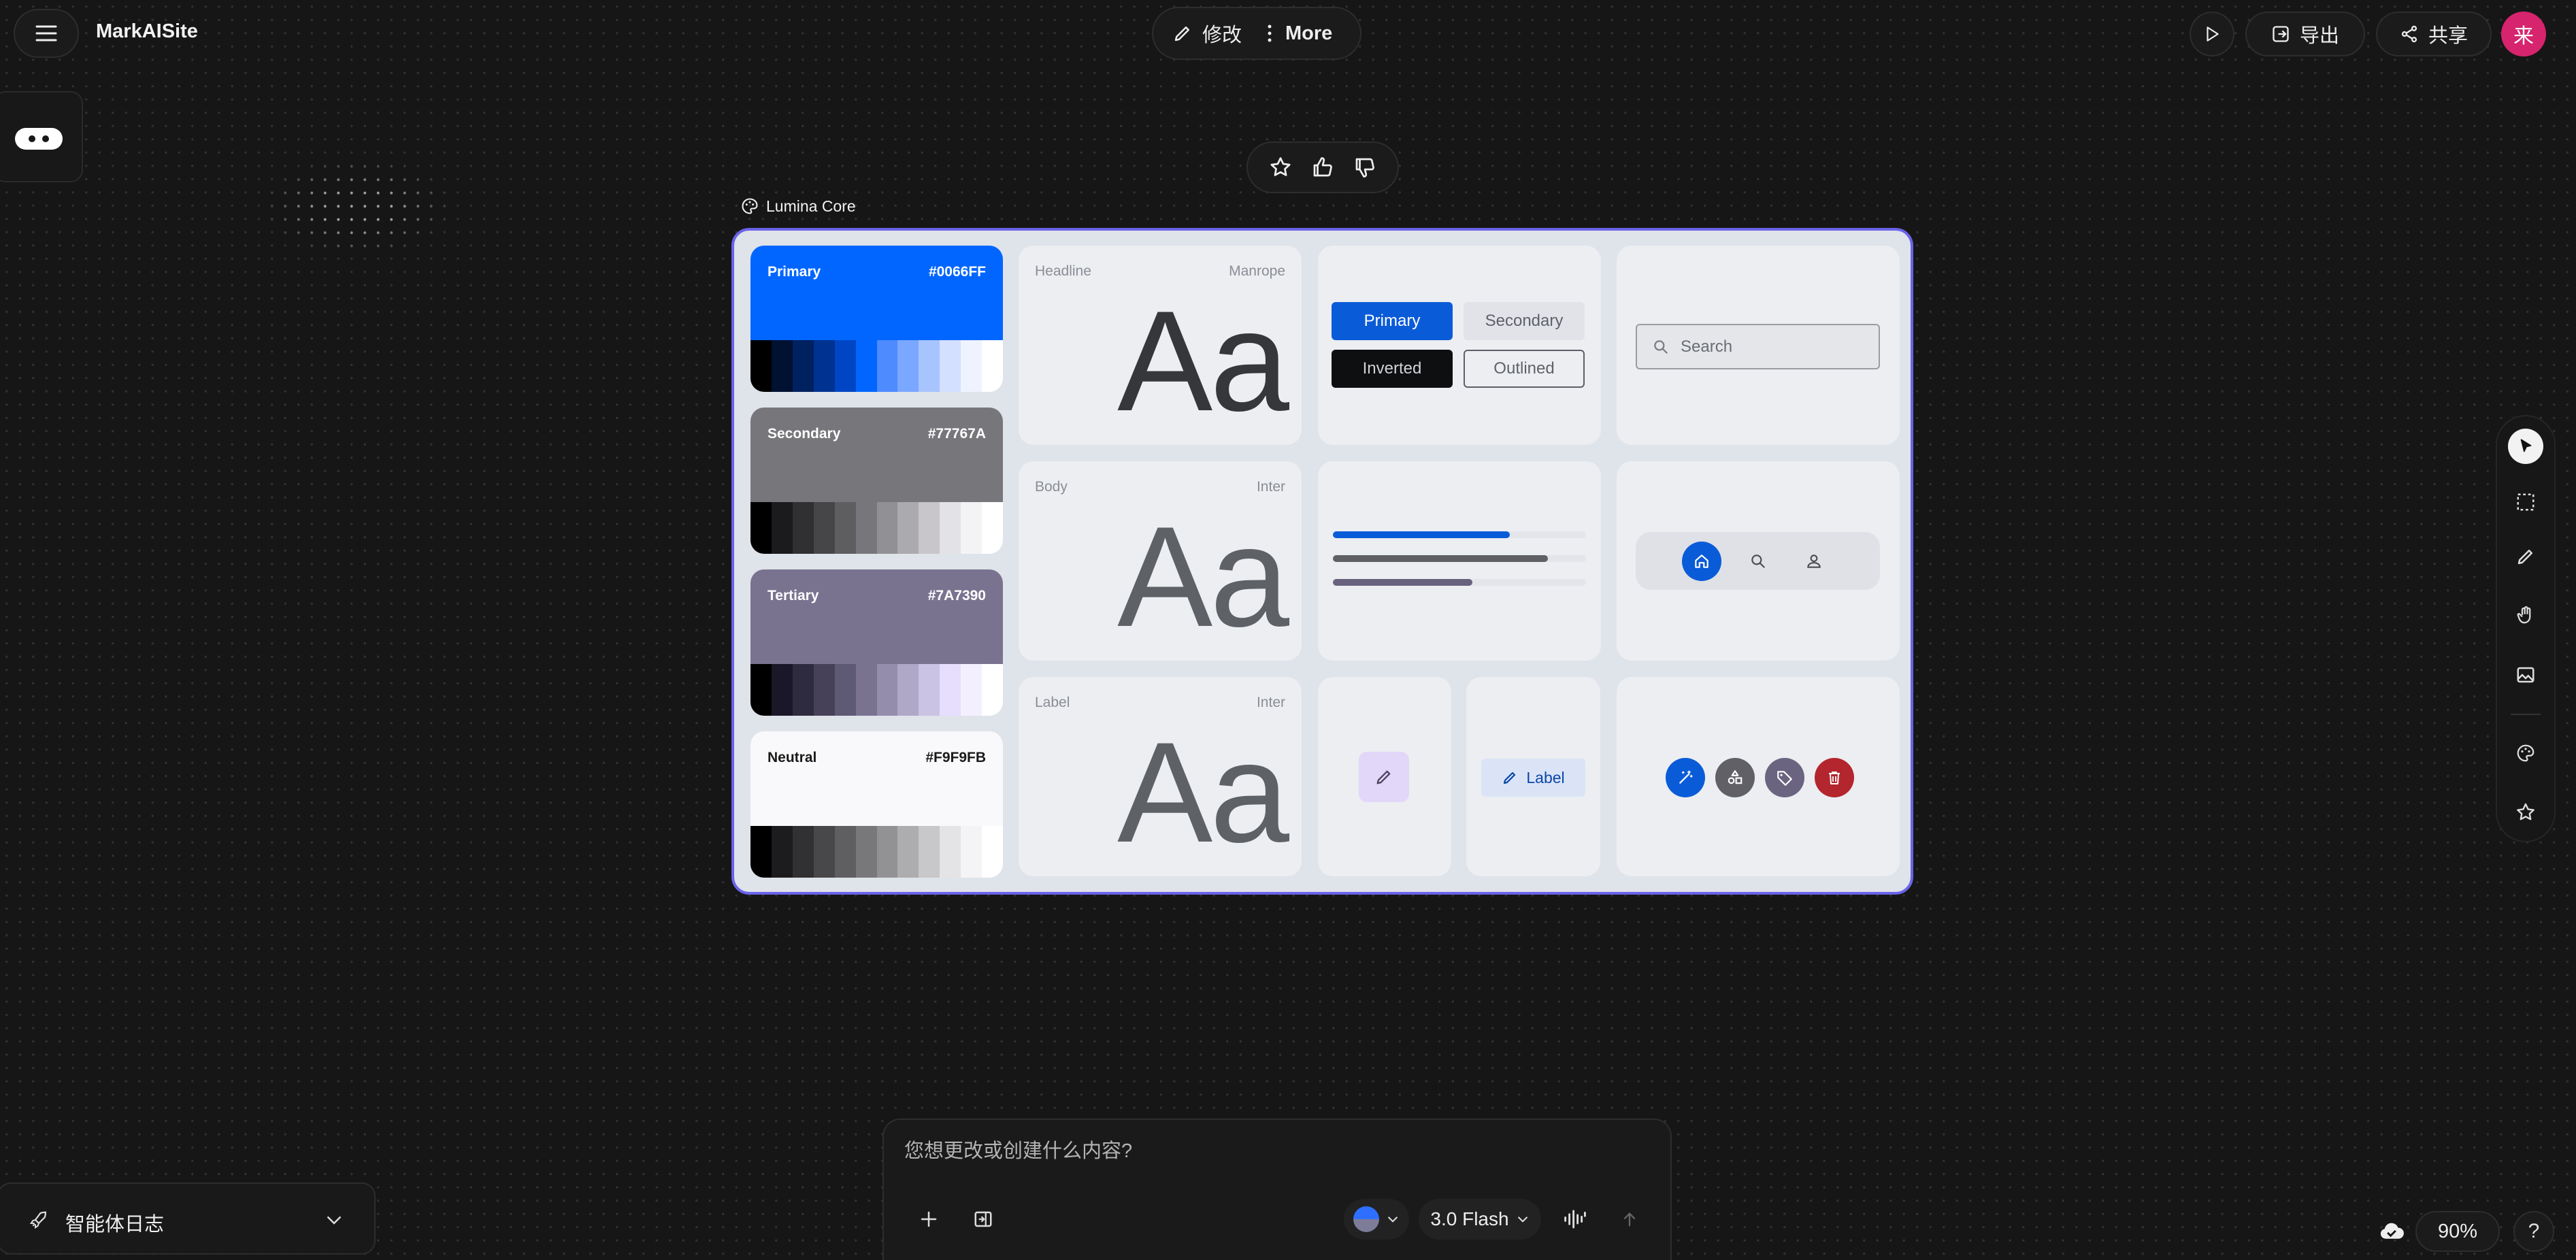 The height and width of the screenshot is (1260, 2576). What do you see at coordinates (188, 1219) in the screenshot?
I see `agent-log-panel: 智能体日志` at bounding box center [188, 1219].